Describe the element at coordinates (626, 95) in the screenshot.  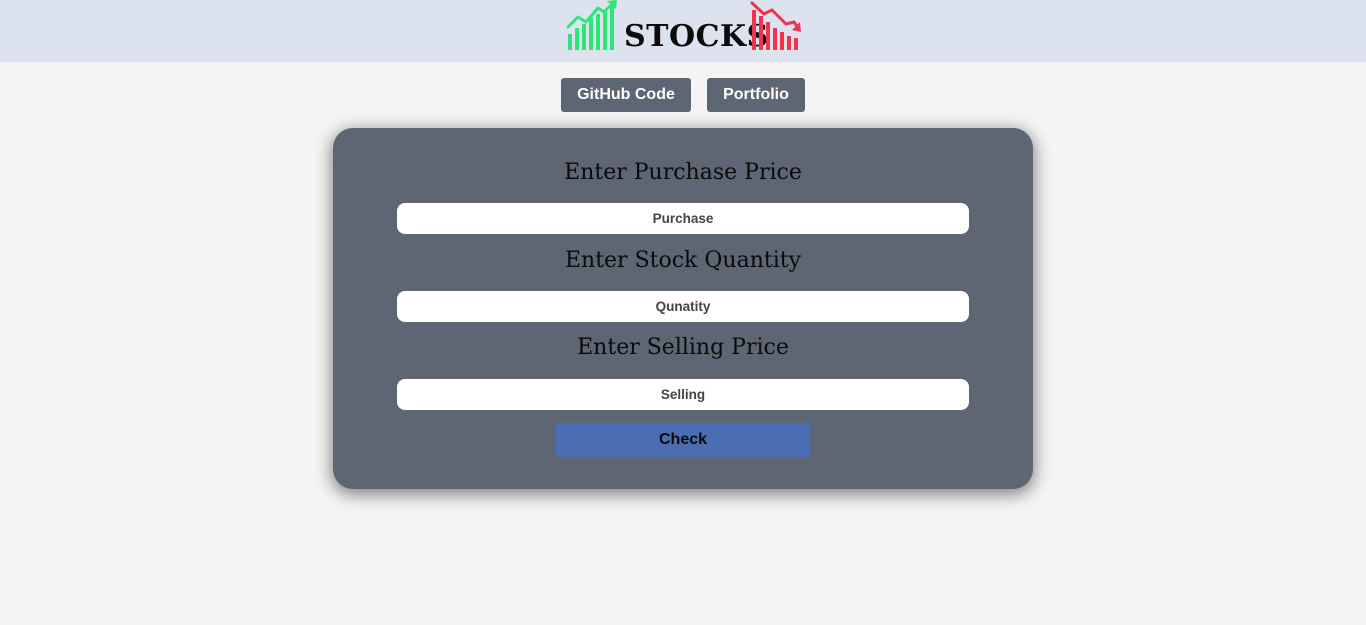
I see `github-code-button: GitHub Code` at that location.